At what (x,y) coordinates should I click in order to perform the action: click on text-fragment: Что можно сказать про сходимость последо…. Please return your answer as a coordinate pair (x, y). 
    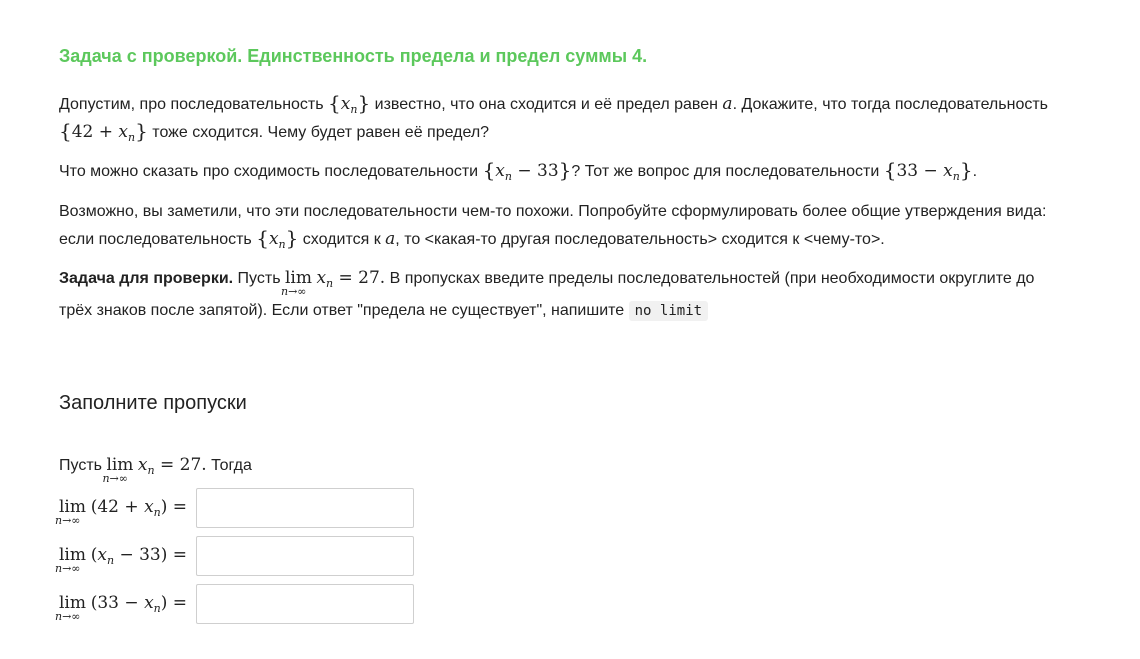
    Looking at the image, I should click on (271, 171).